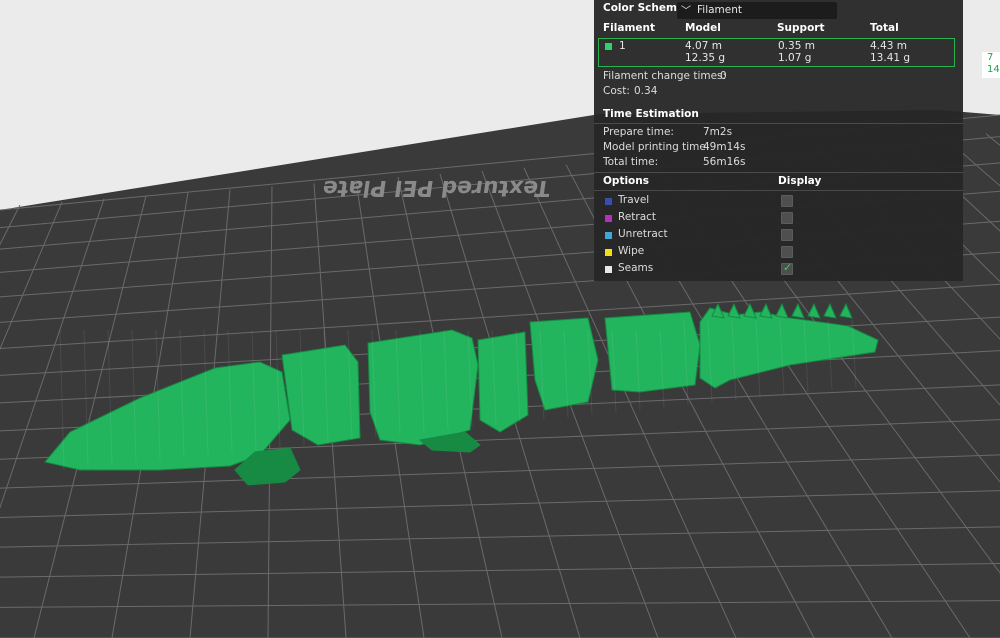 Image resolution: width=1000 pixels, height=638 pixels. I want to click on option-label: Seams, so click(636, 268).